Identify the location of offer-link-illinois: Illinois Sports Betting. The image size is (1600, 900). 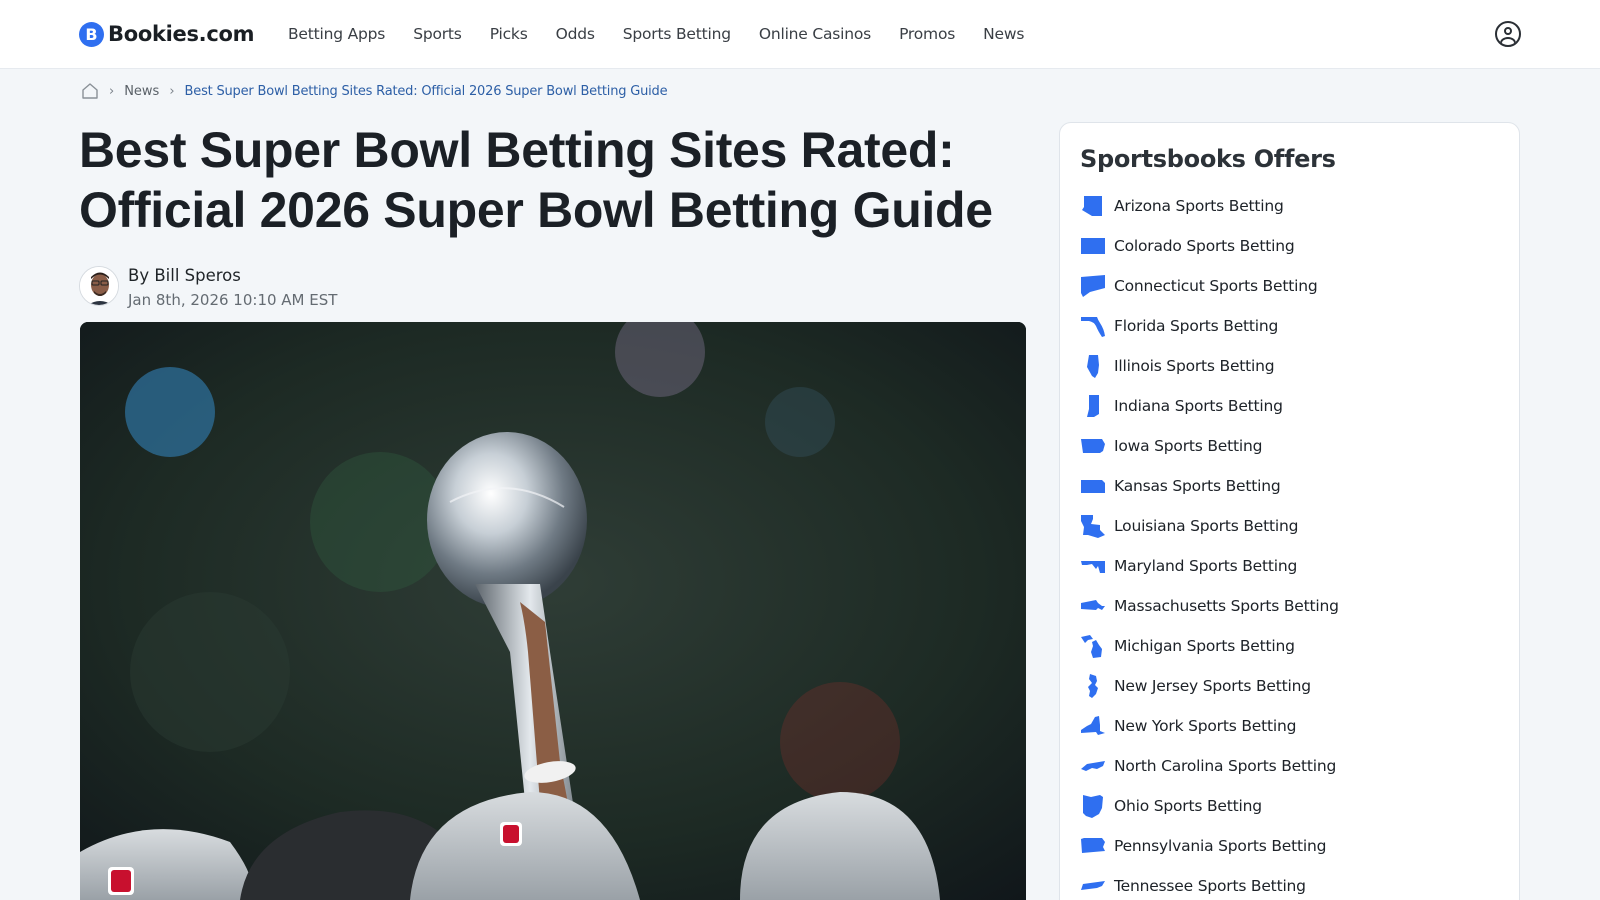
(1177, 366).